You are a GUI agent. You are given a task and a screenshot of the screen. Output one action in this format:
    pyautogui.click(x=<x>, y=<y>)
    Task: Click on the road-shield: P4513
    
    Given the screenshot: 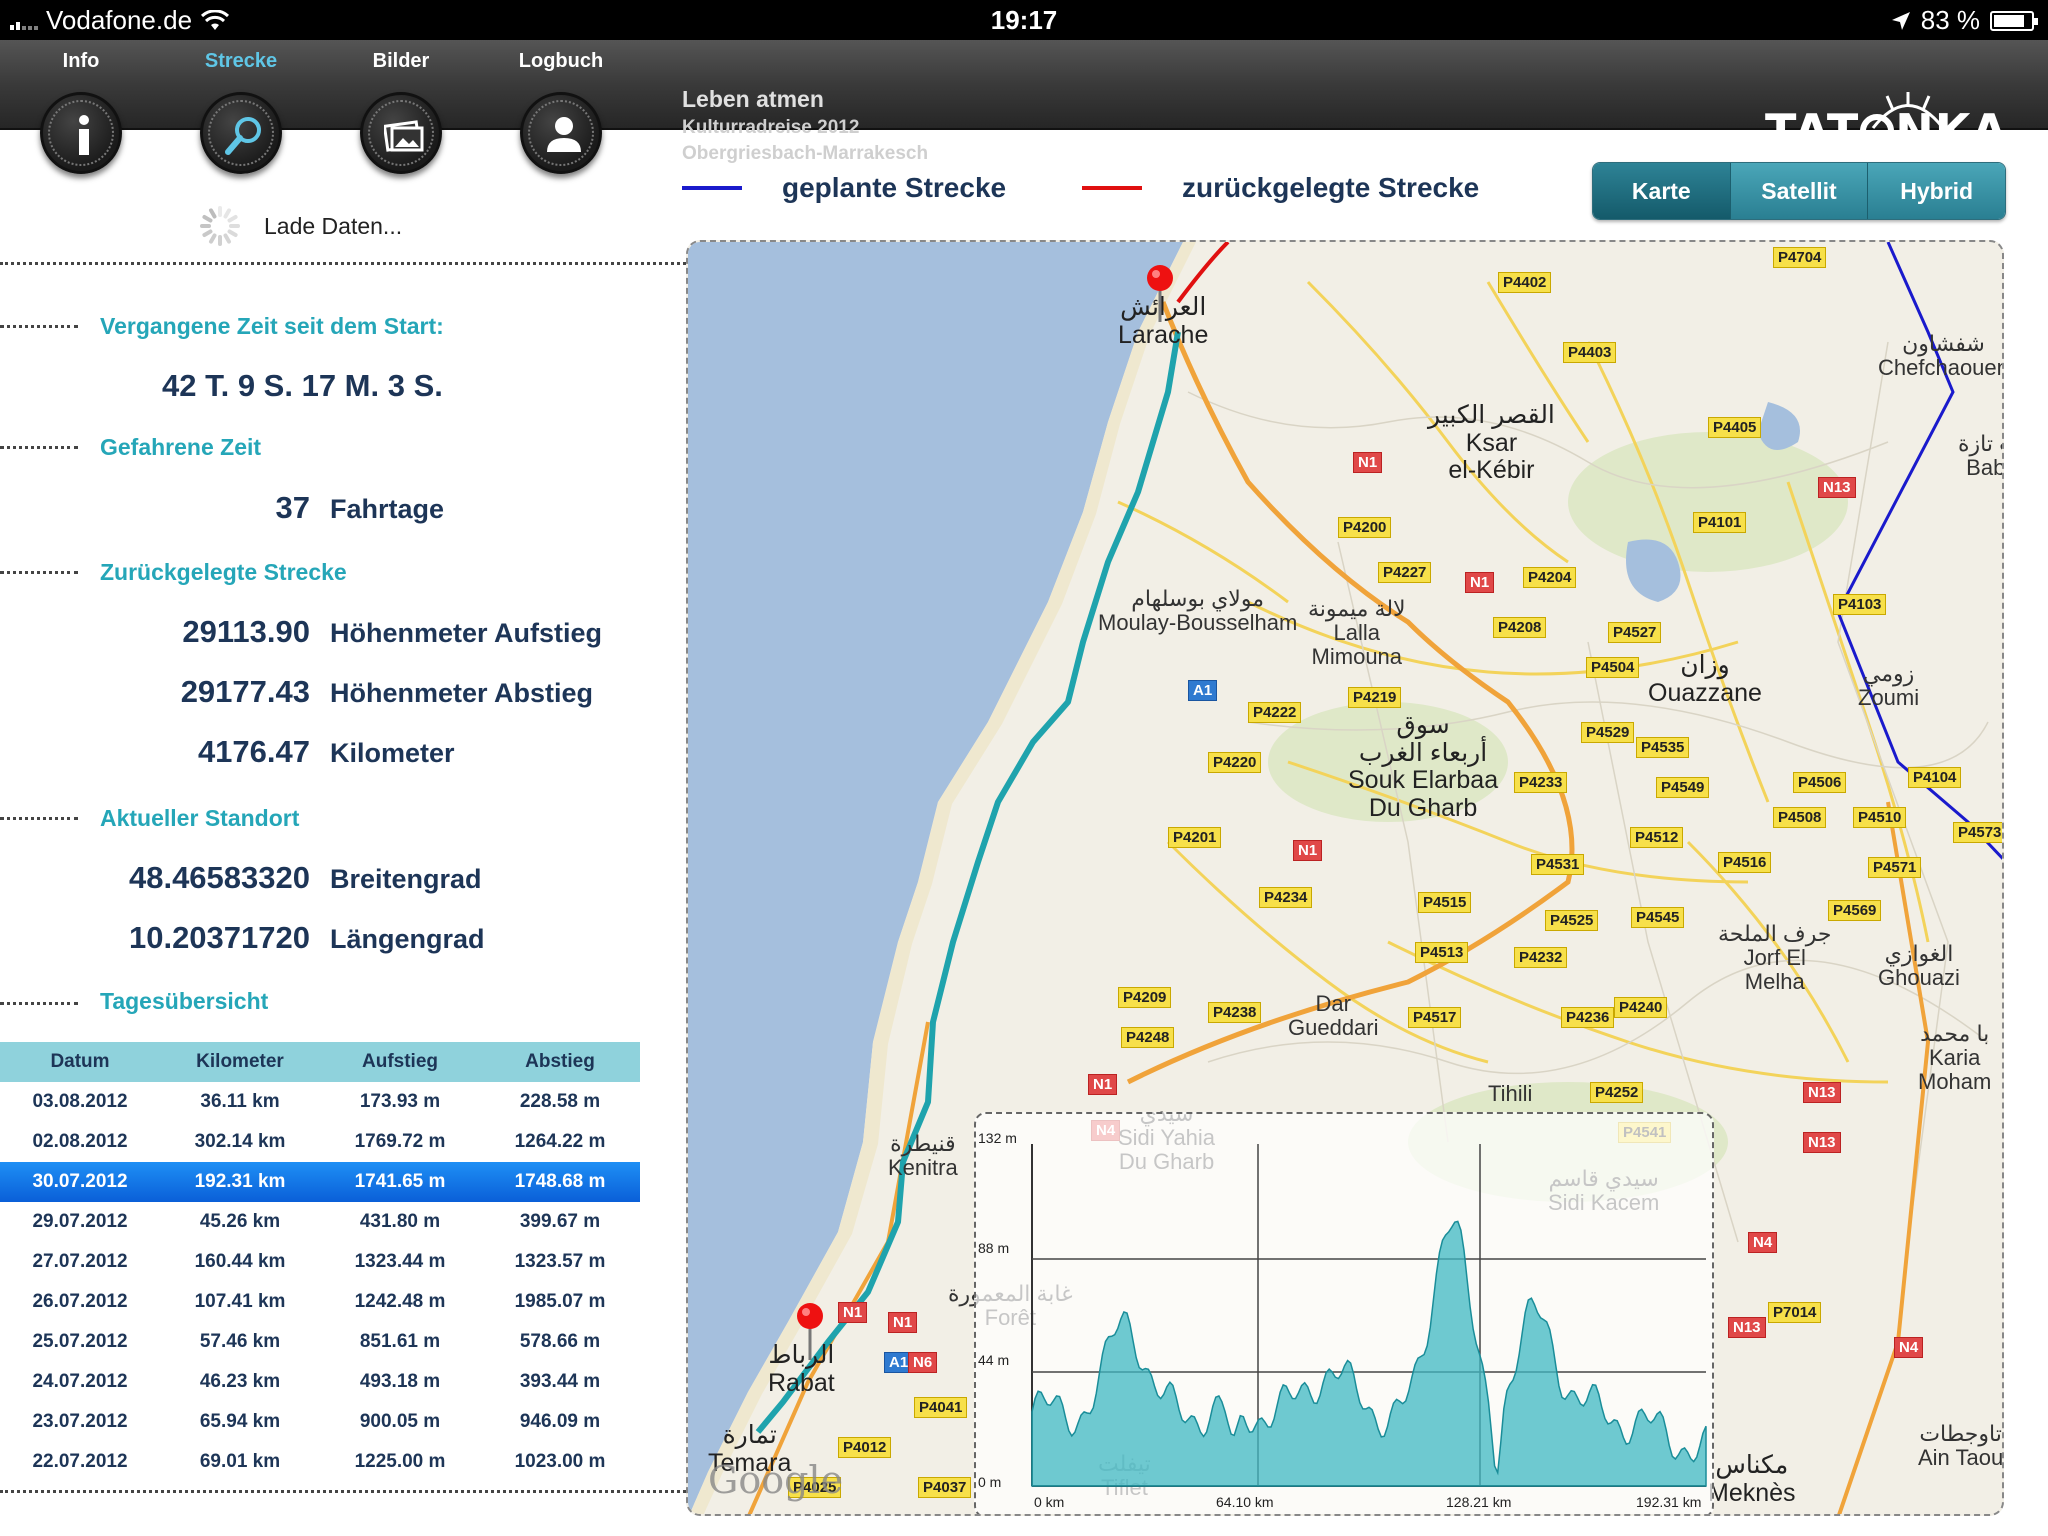 What is the action you would take?
    pyautogui.click(x=1442, y=952)
    